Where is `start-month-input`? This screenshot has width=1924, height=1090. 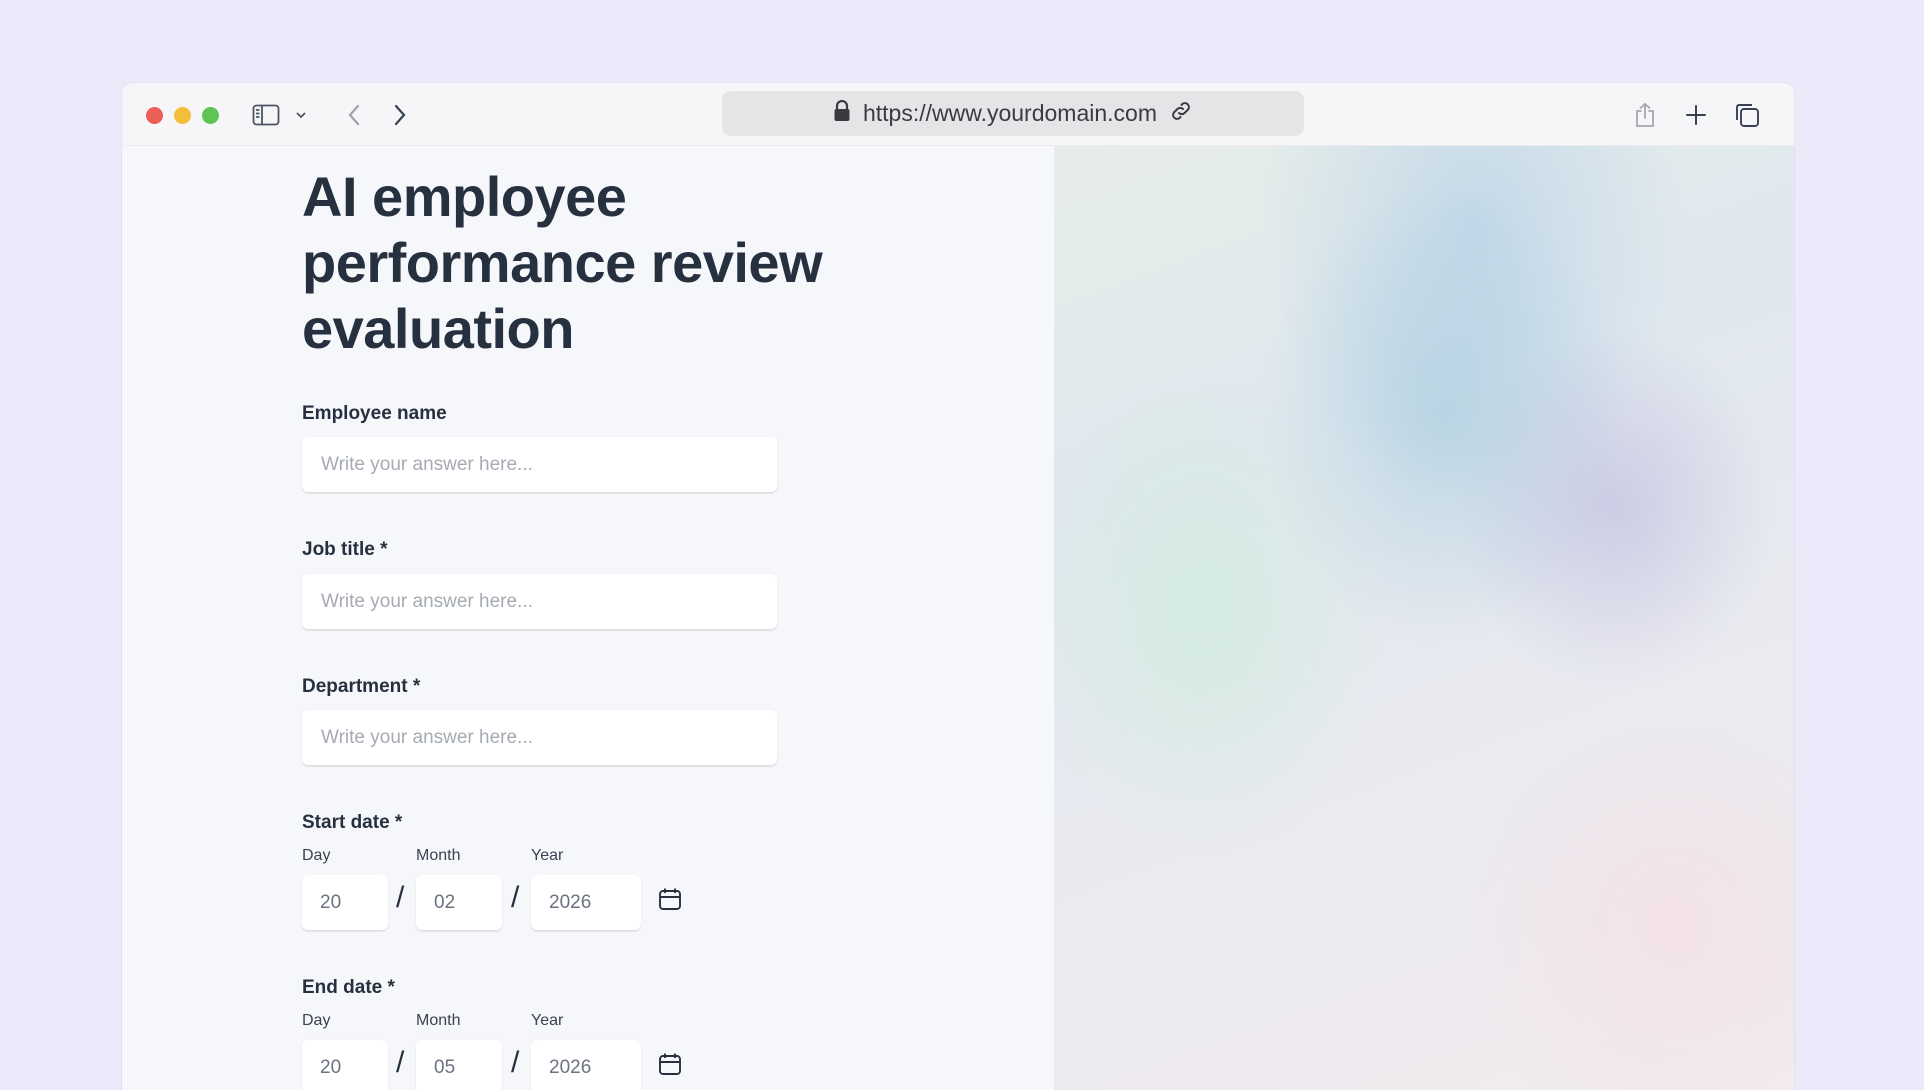
start-month-input is located at coordinates (459, 902).